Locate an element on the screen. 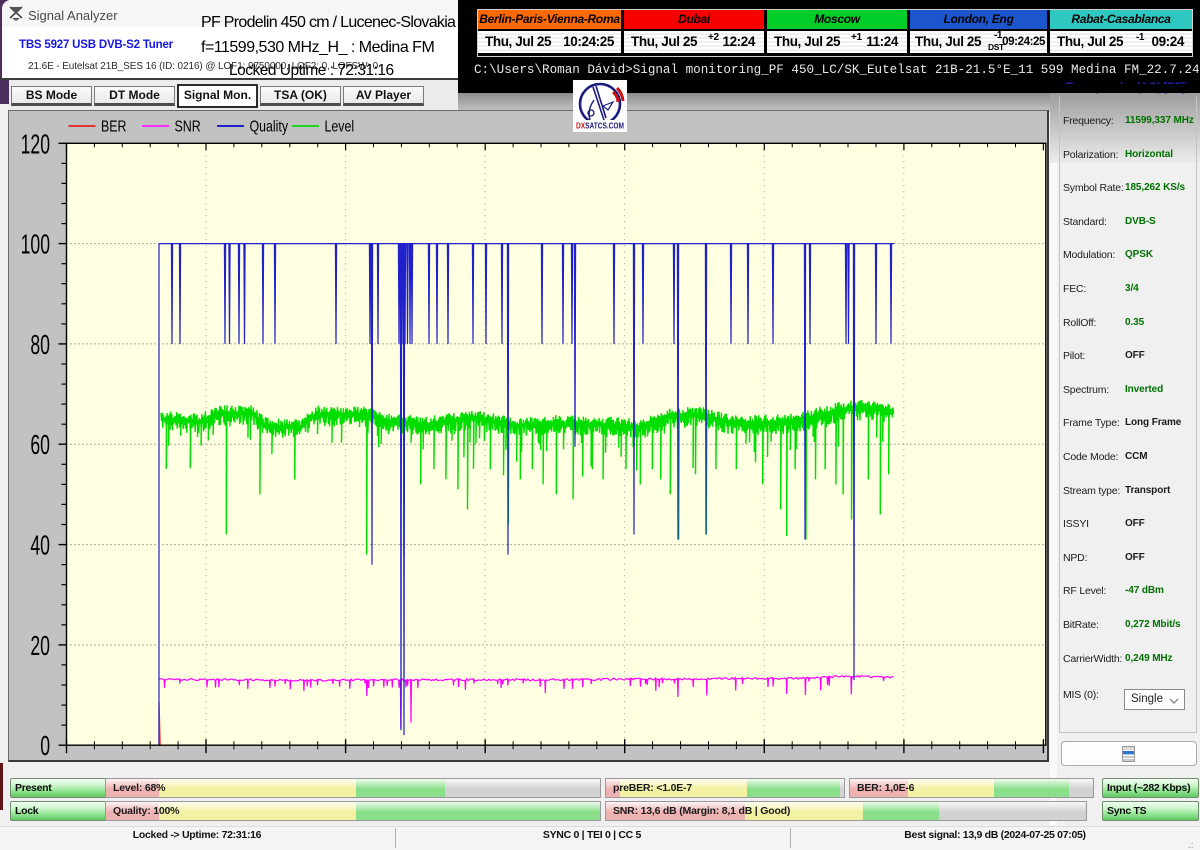  svg-text: DXSATCS.COM is located at coordinates (600, 126).